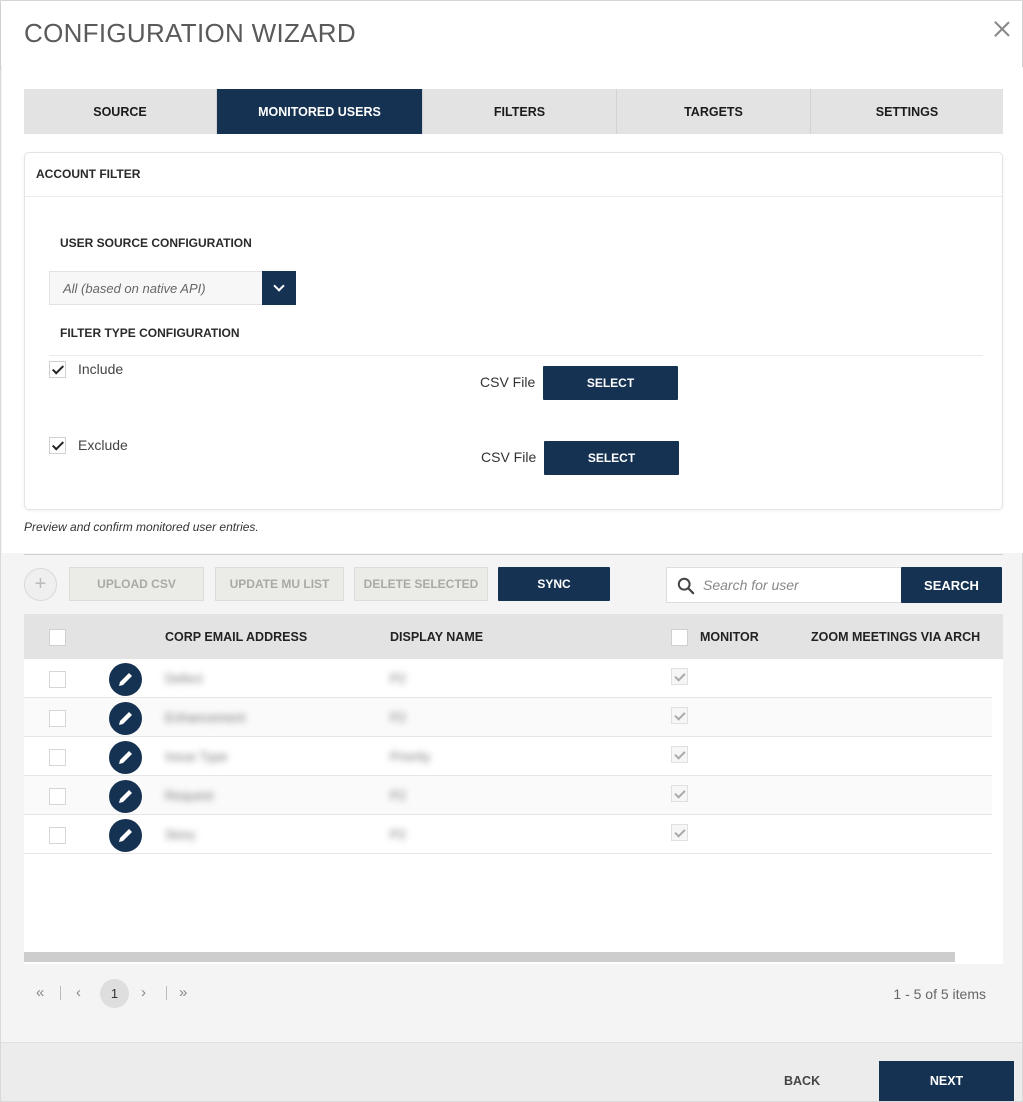  Describe the element at coordinates (801, 585) in the screenshot. I see `search-input` at that location.